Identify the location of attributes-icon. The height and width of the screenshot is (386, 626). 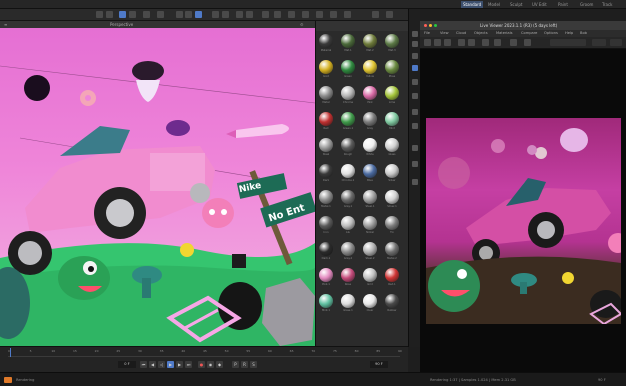
(415, 44).